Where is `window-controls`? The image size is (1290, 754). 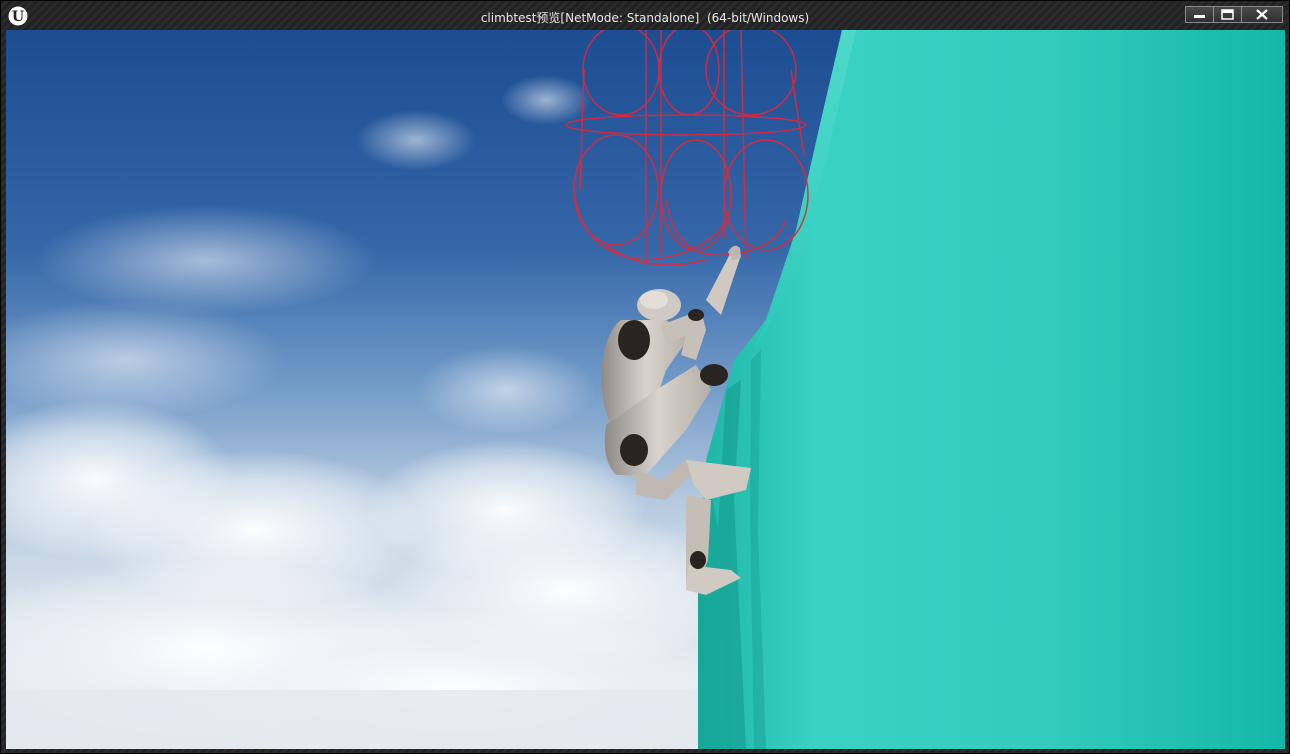
window-controls is located at coordinates (1234, 14).